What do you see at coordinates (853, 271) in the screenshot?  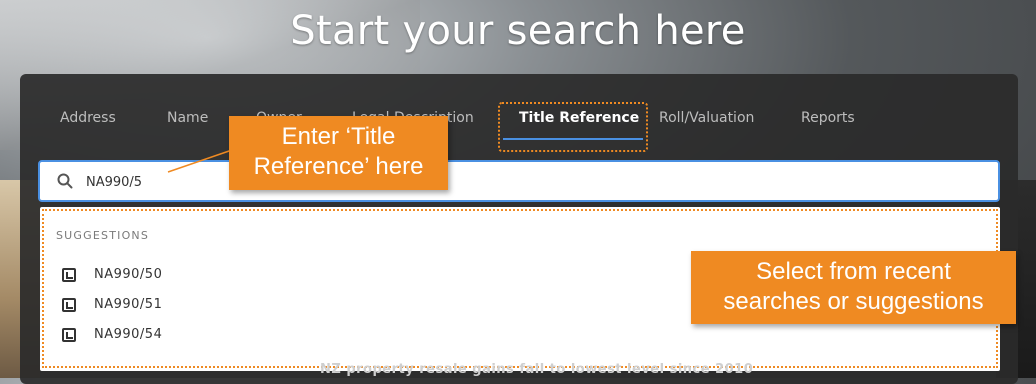 I see `callout-line: Select from recent` at bounding box center [853, 271].